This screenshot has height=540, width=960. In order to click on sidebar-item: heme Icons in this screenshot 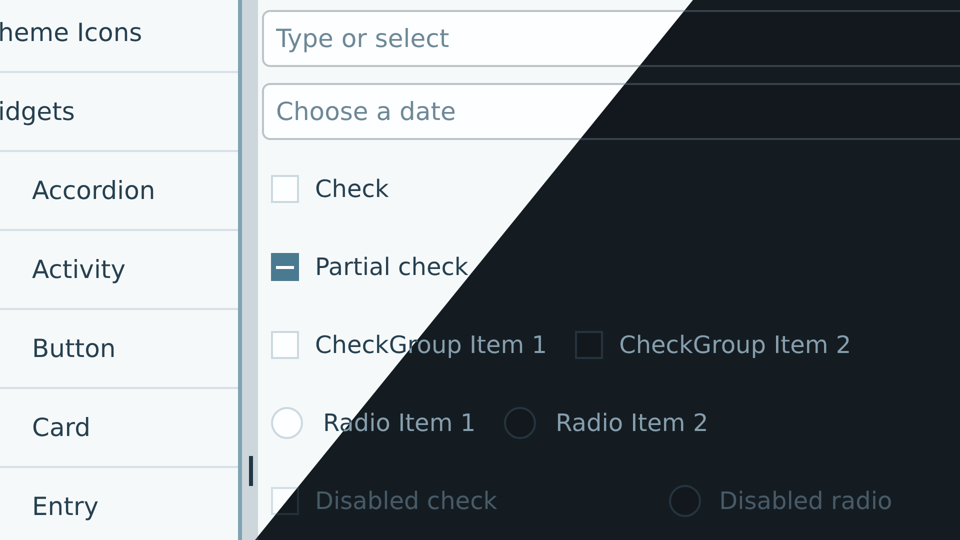, I will do `click(71, 32)`.